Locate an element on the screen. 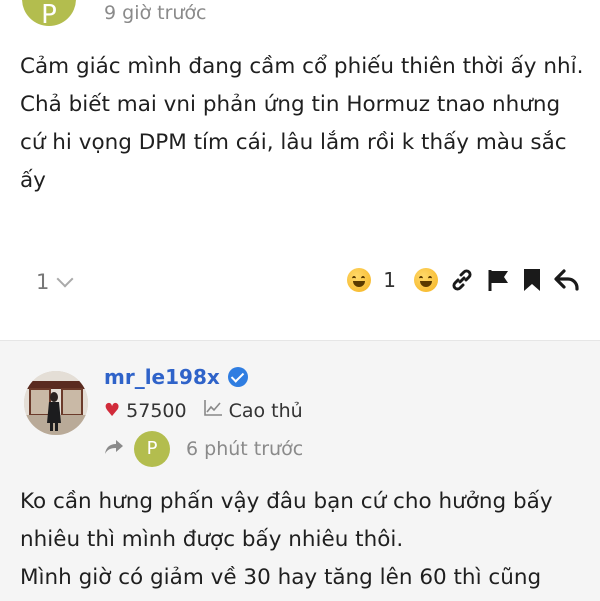  link-icon is located at coordinates (462, 280).